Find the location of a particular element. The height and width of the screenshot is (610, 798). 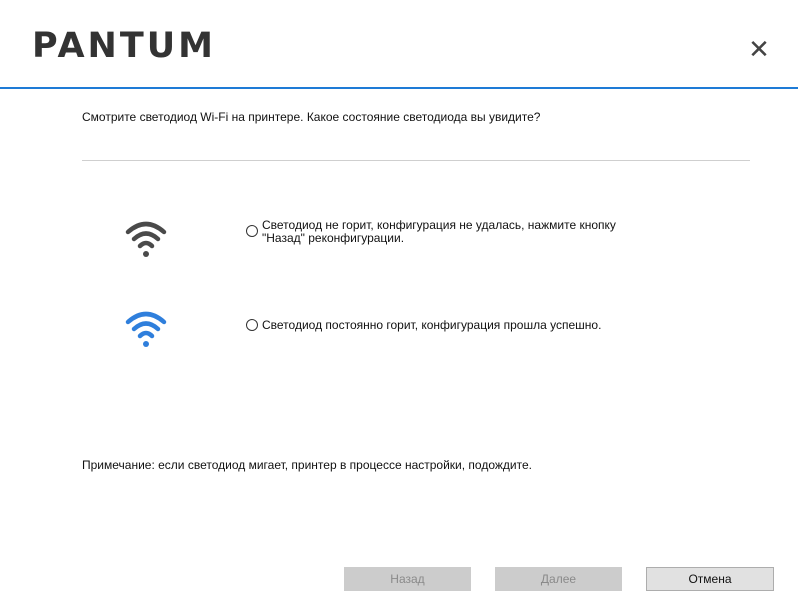

next-button: Далее is located at coordinates (558, 579).